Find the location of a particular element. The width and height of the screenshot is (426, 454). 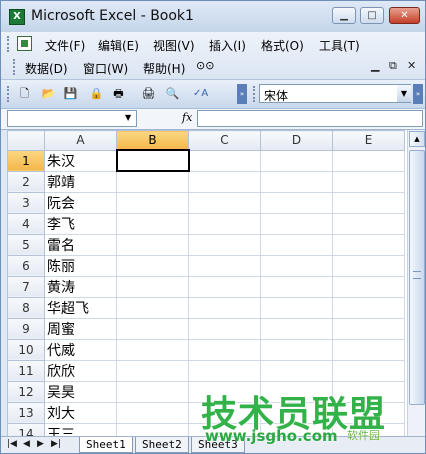

column-header-e: E is located at coordinates (368, 140).